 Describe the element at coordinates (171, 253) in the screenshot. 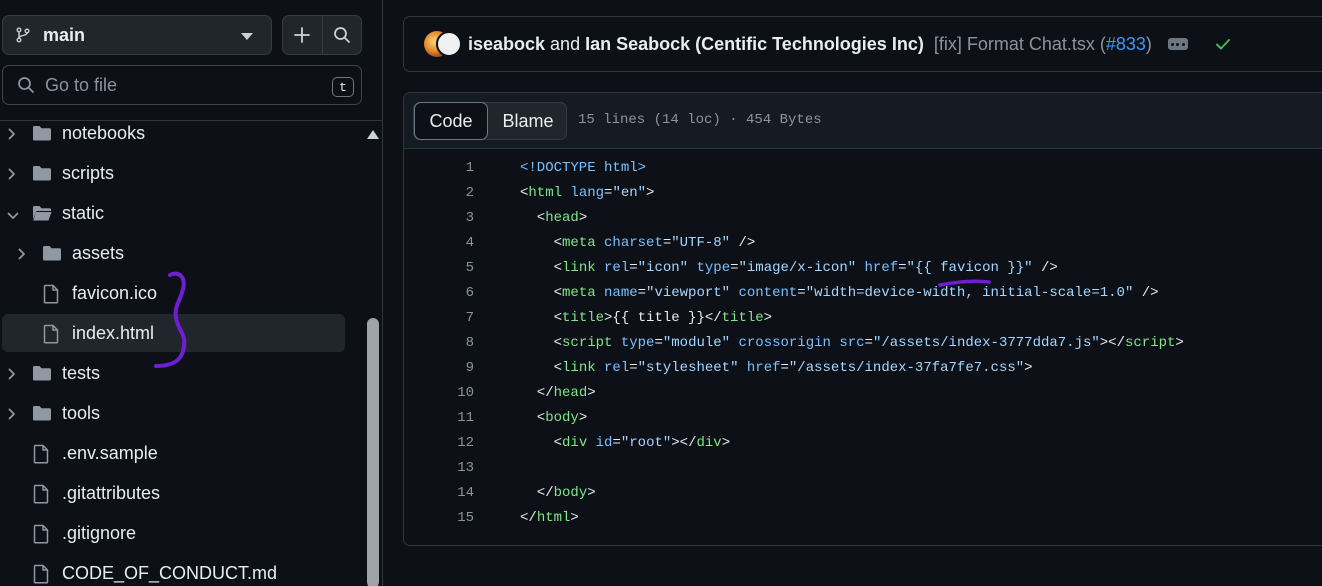

I see `tree-folder-row: assets` at that location.